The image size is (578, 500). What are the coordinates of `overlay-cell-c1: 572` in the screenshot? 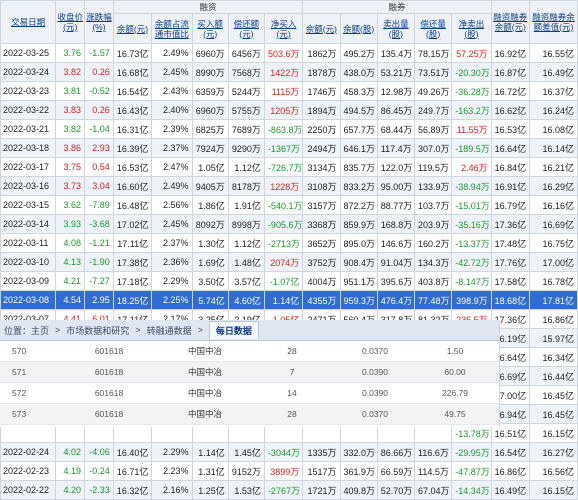 It's located at (19, 393).